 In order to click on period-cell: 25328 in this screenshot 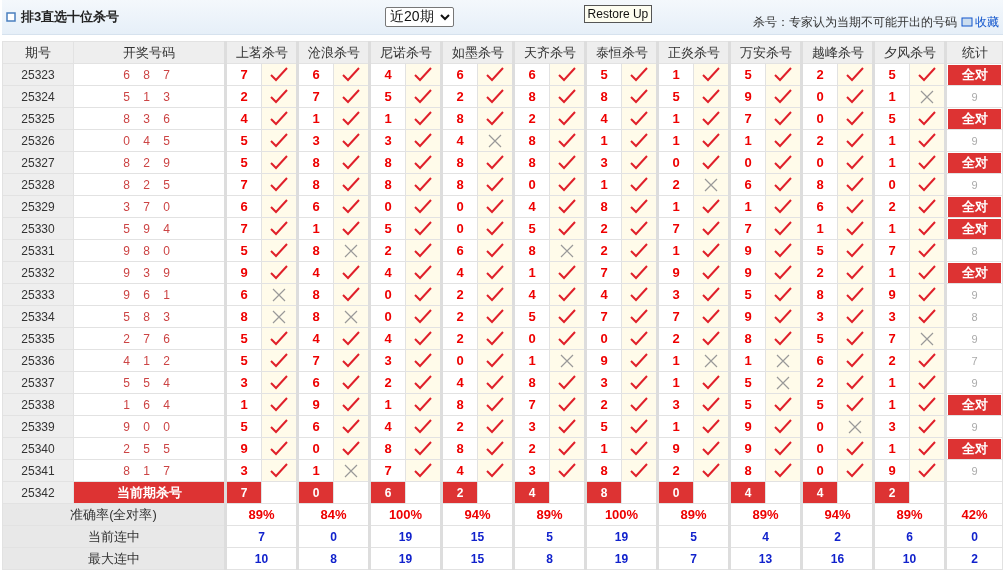, I will do `click(38, 184)`.